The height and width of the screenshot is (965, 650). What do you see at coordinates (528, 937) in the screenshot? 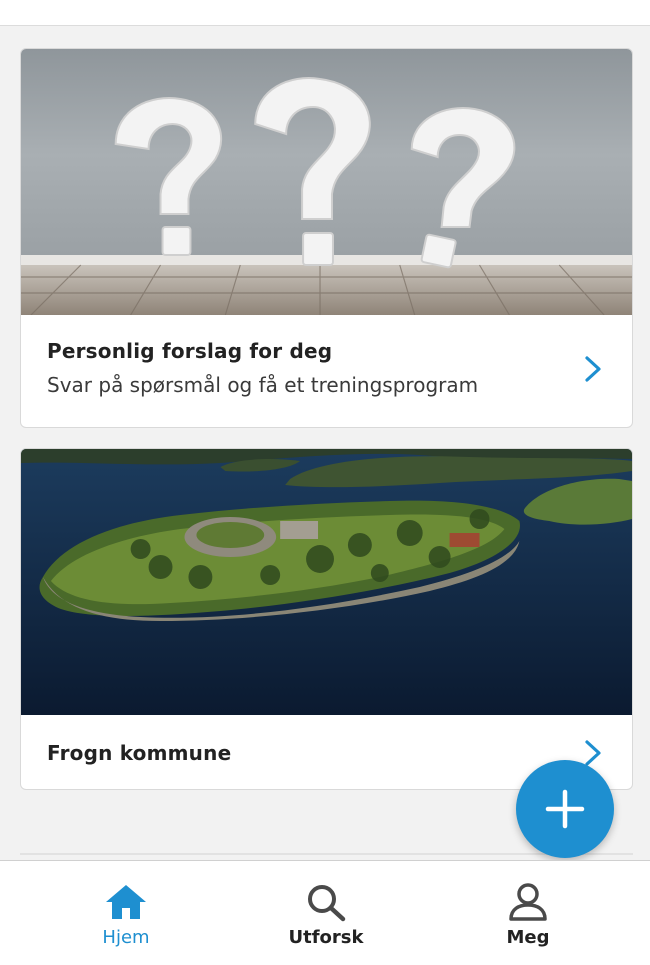
I see `nav-label: Meg` at bounding box center [528, 937].